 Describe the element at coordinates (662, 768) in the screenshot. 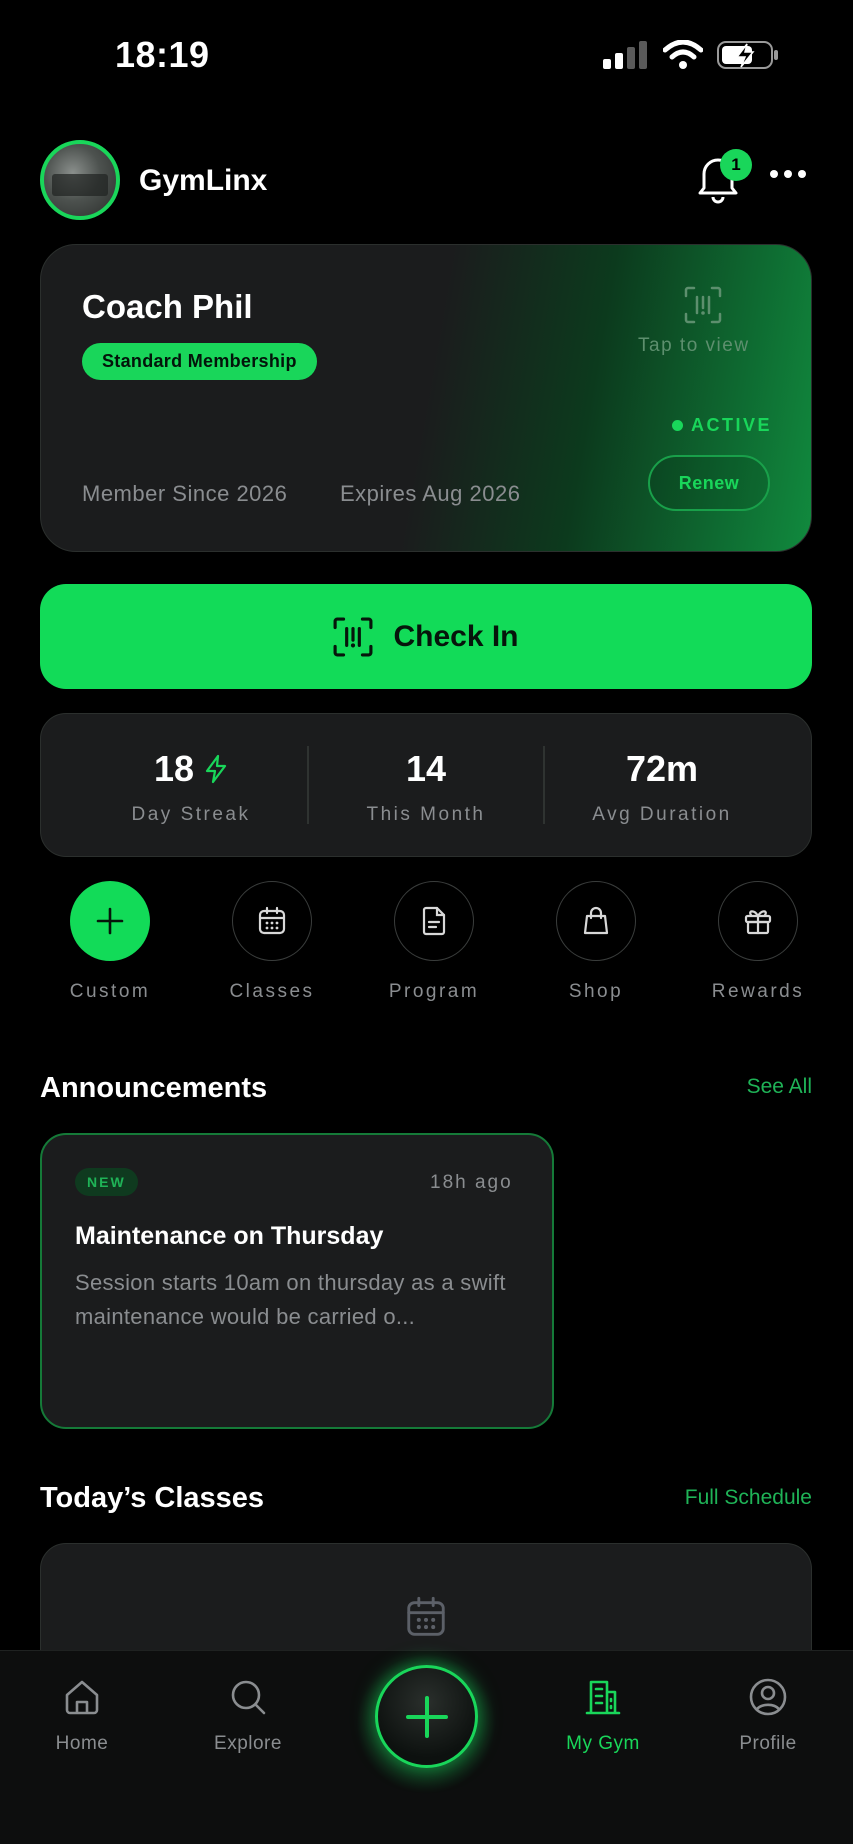

I see `stat-value: 72m` at that location.